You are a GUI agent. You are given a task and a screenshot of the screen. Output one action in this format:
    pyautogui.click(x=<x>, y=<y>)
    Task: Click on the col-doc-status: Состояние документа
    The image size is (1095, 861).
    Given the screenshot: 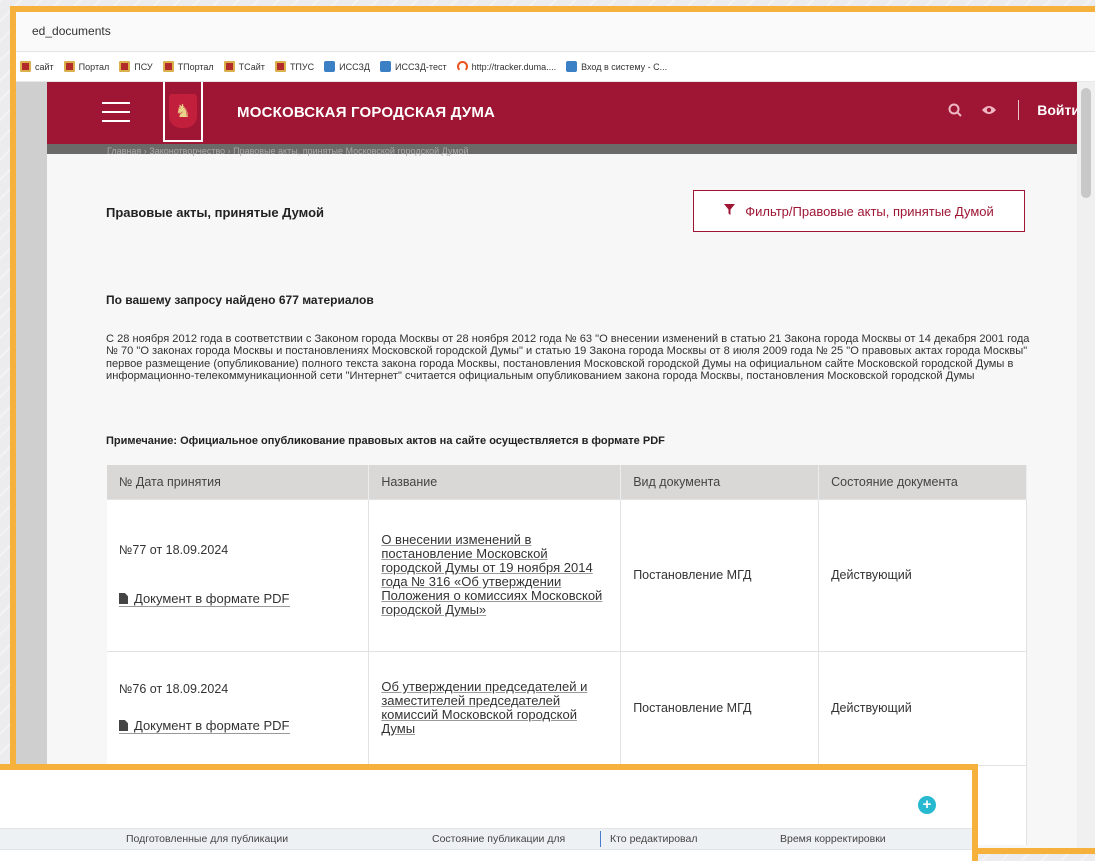 What is the action you would take?
    pyautogui.click(x=922, y=482)
    